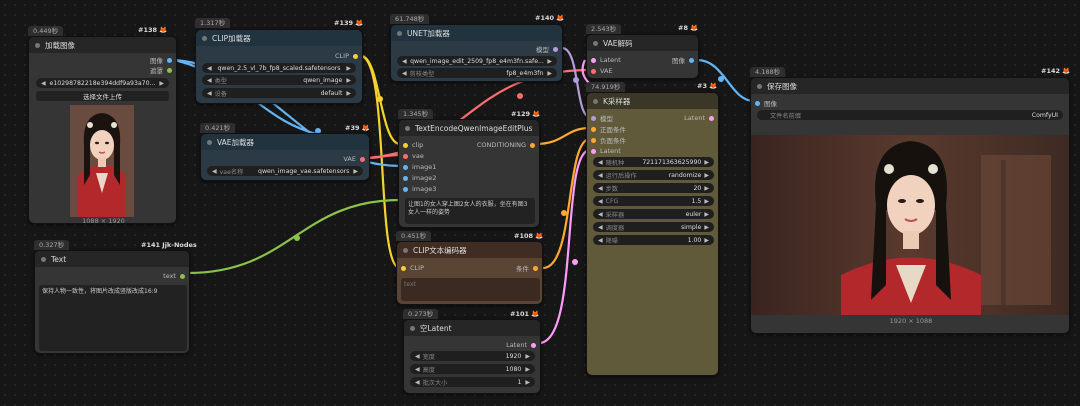 The height and width of the screenshot is (406, 1080). Describe the element at coordinates (470, 211) in the screenshot. I see `prompt-textarea: 让图1的女人穿上图2女人的衣服，坐在有图3女人一样的姿势` at that location.